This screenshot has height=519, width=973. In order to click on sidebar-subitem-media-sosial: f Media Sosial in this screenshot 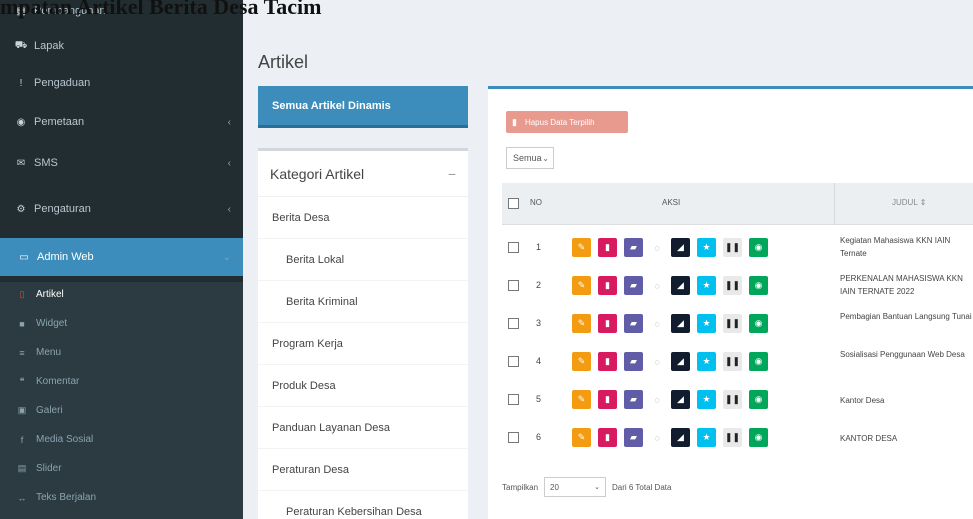, I will do `click(121, 439)`.